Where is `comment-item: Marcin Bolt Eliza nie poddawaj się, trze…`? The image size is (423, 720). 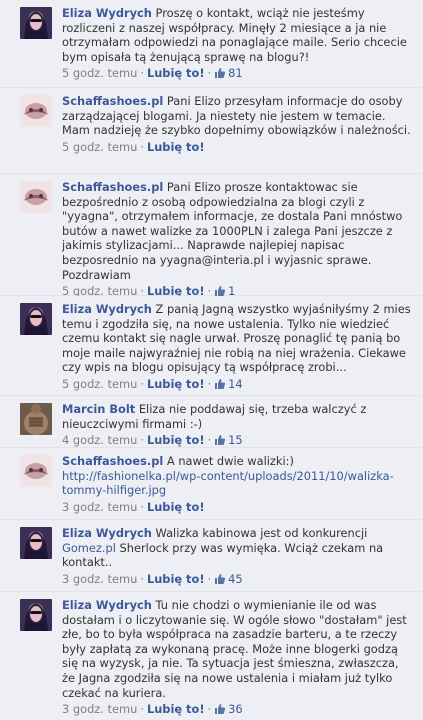
comment-item: Marcin Bolt Eliza nie poddawaj się, trze… is located at coordinates (211, 422).